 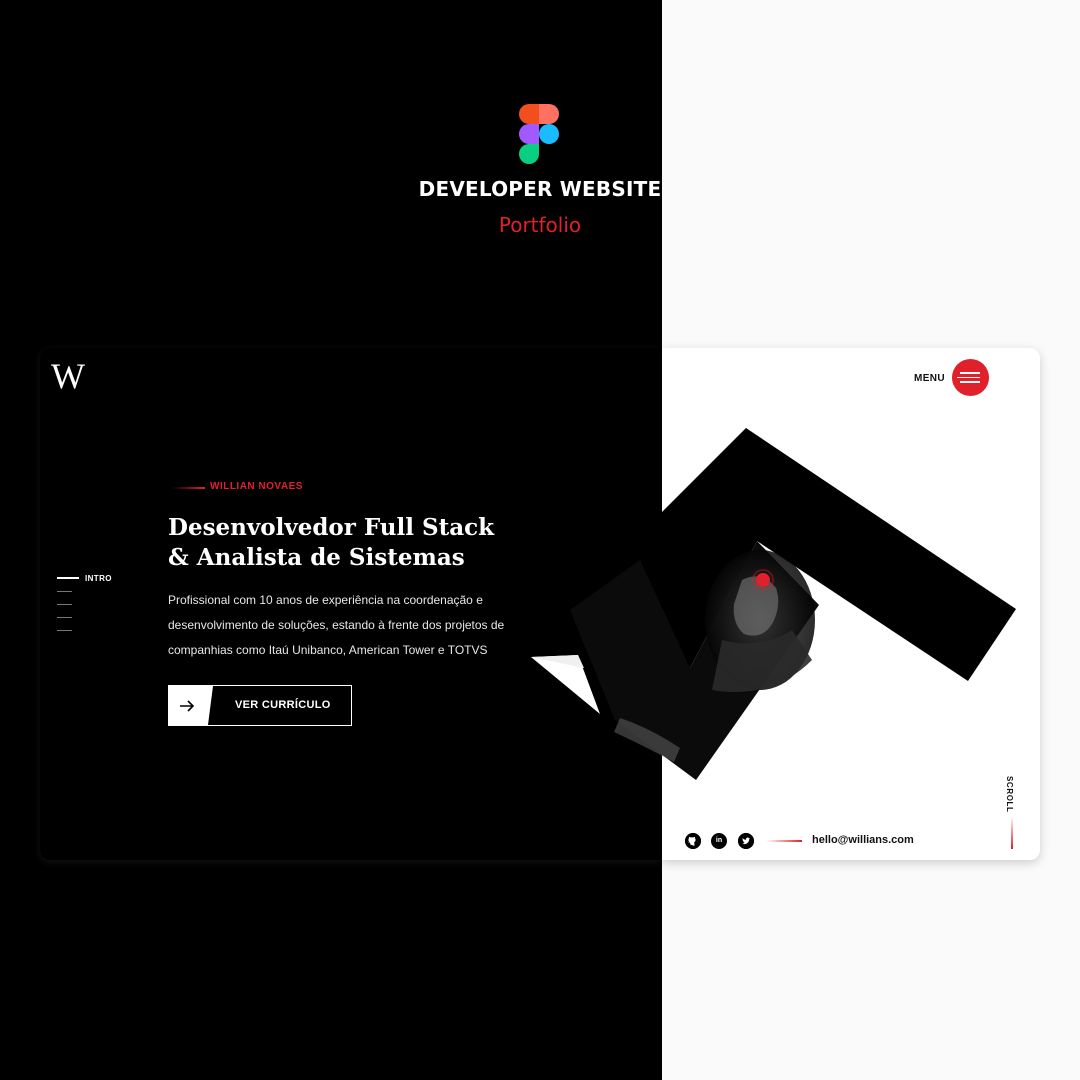 What do you see at coordinates (540, 225) in the screenshot?
I see `presentation-subtitle: Portfolio` at bounding box center [540, 225].